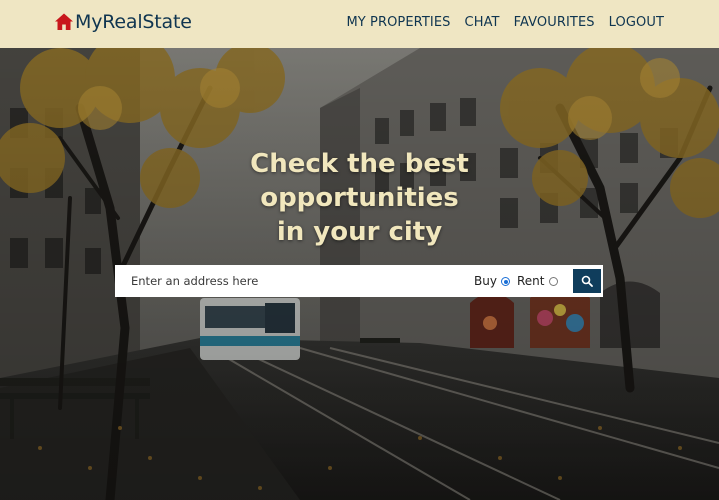 The image size is (719, 500). I want to click on nav-favourites: FAVOURITES, so click(554, 22).